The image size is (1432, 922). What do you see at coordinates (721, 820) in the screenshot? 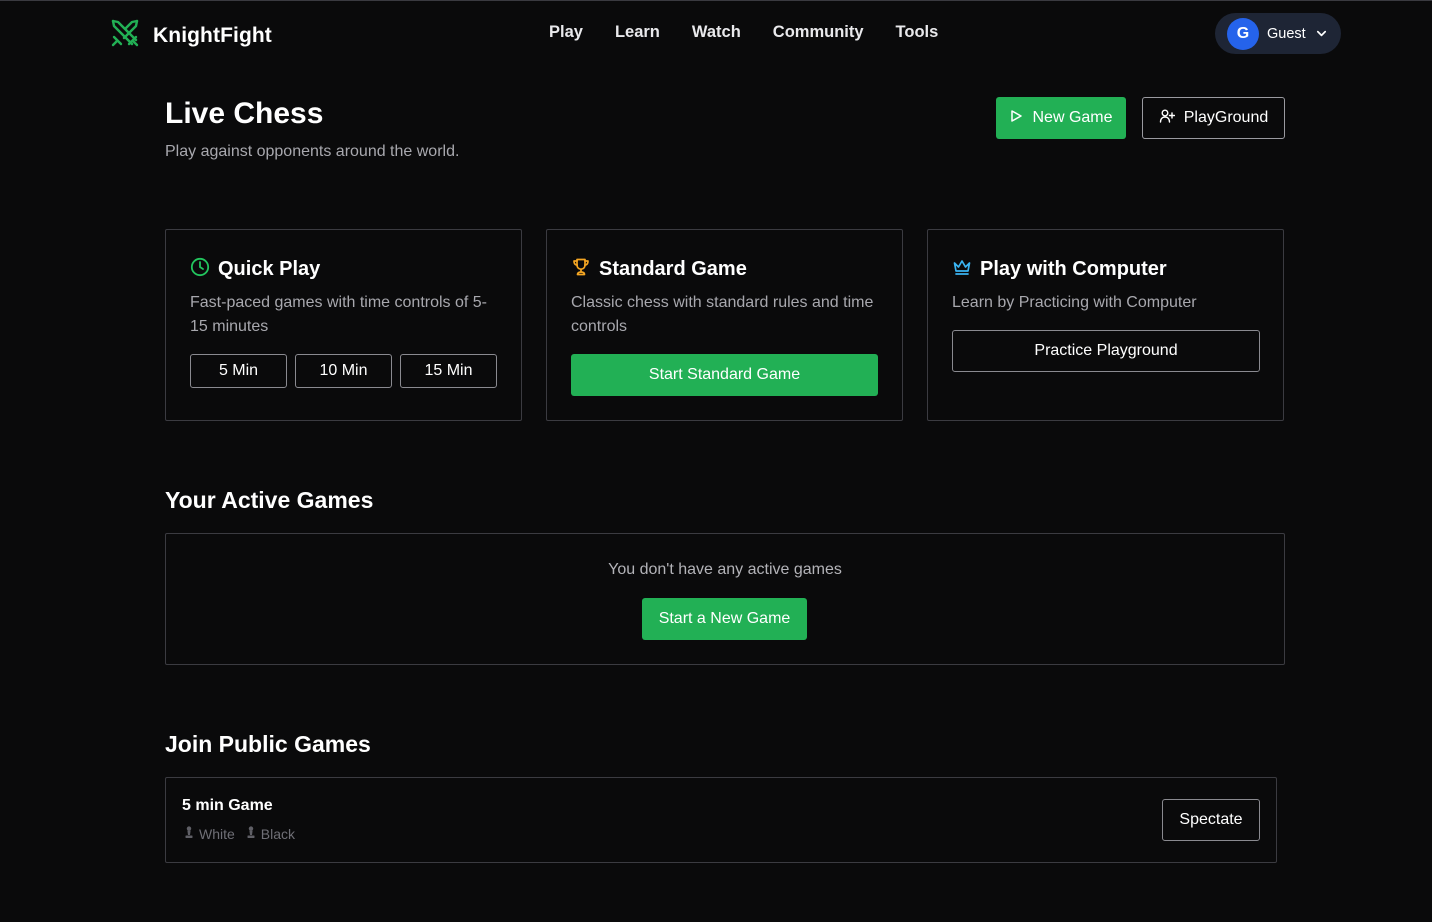
I see `public-game-row: 5 min Game White Black Spectate` at bounding box center [721, 820].